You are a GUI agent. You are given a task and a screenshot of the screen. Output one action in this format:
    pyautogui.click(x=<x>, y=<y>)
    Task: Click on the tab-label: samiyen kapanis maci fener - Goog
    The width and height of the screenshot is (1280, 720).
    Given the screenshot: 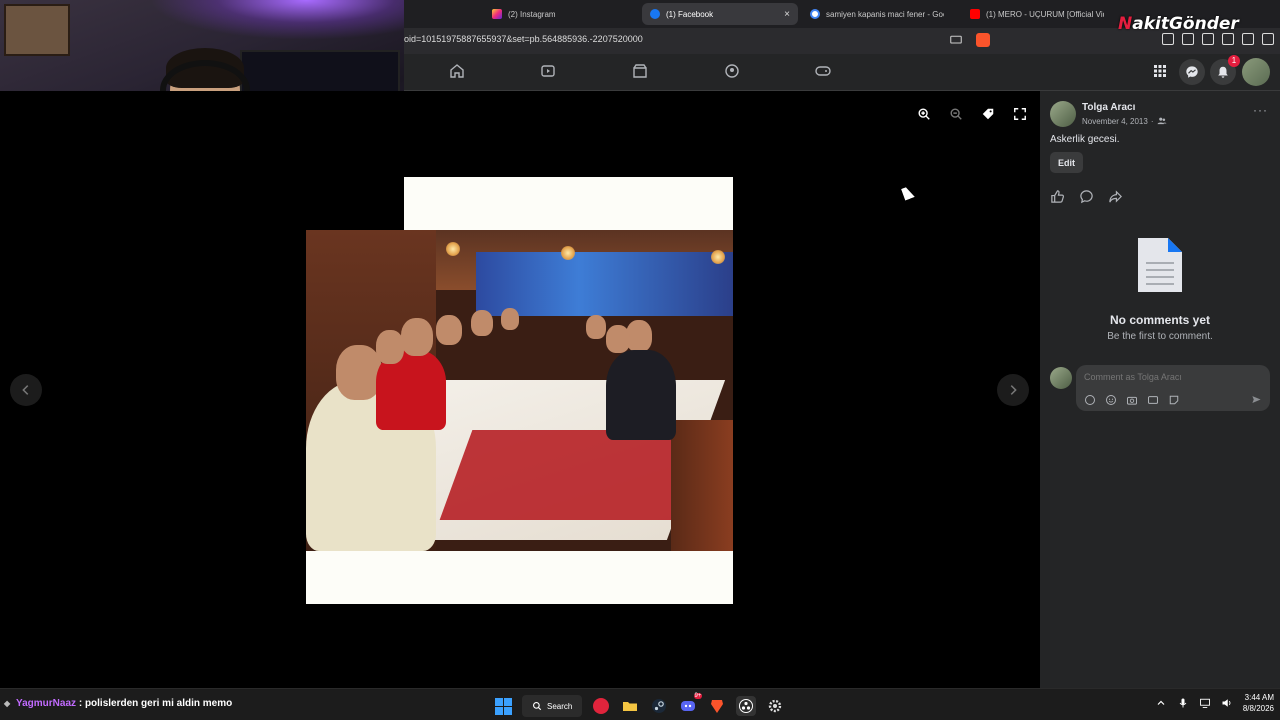 What is the action you would take?
    pyautogui.click(x=885, y=14)
    